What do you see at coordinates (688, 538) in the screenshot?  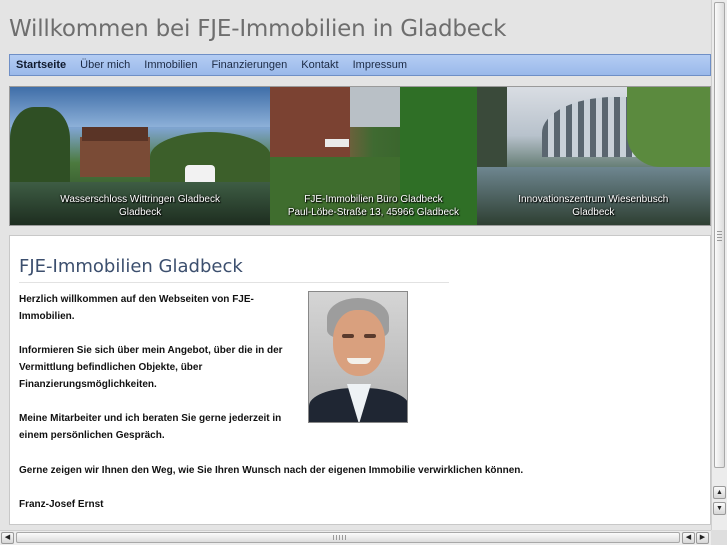 I see `scroll-left-icon-2: ◀` at bounding box center [688, 538].